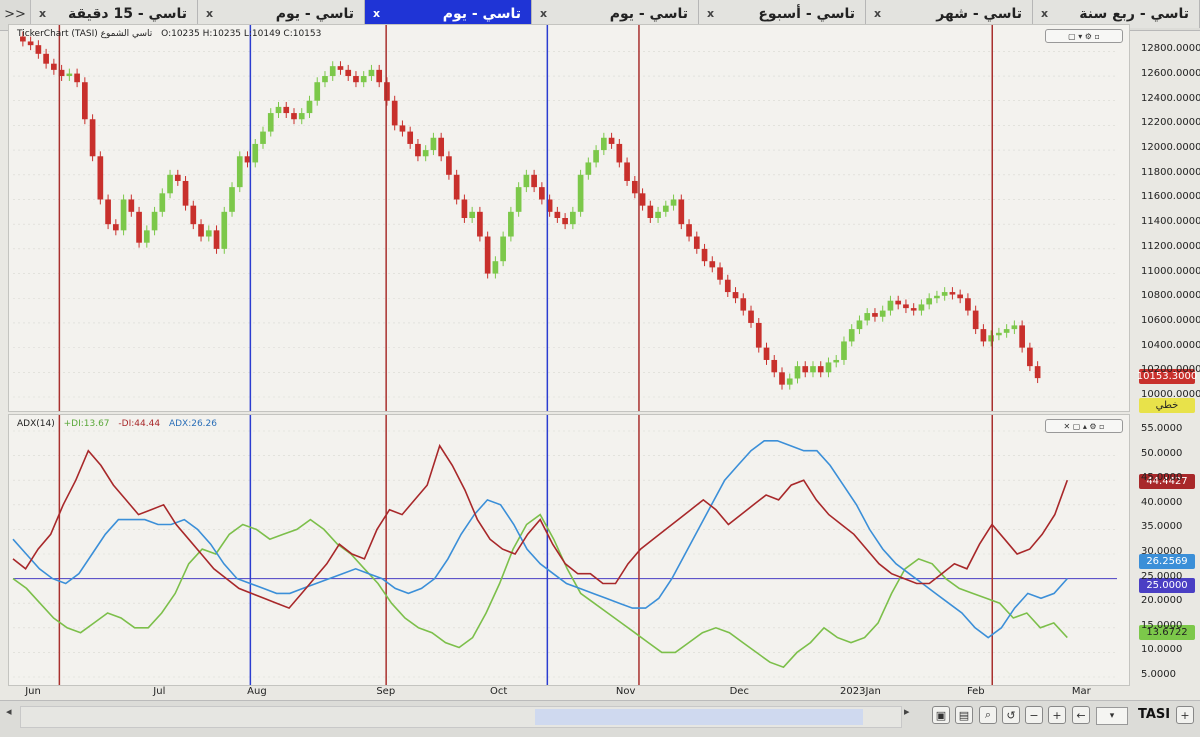  I want to click on chart-style-button: خطي, so click(1167, 405).